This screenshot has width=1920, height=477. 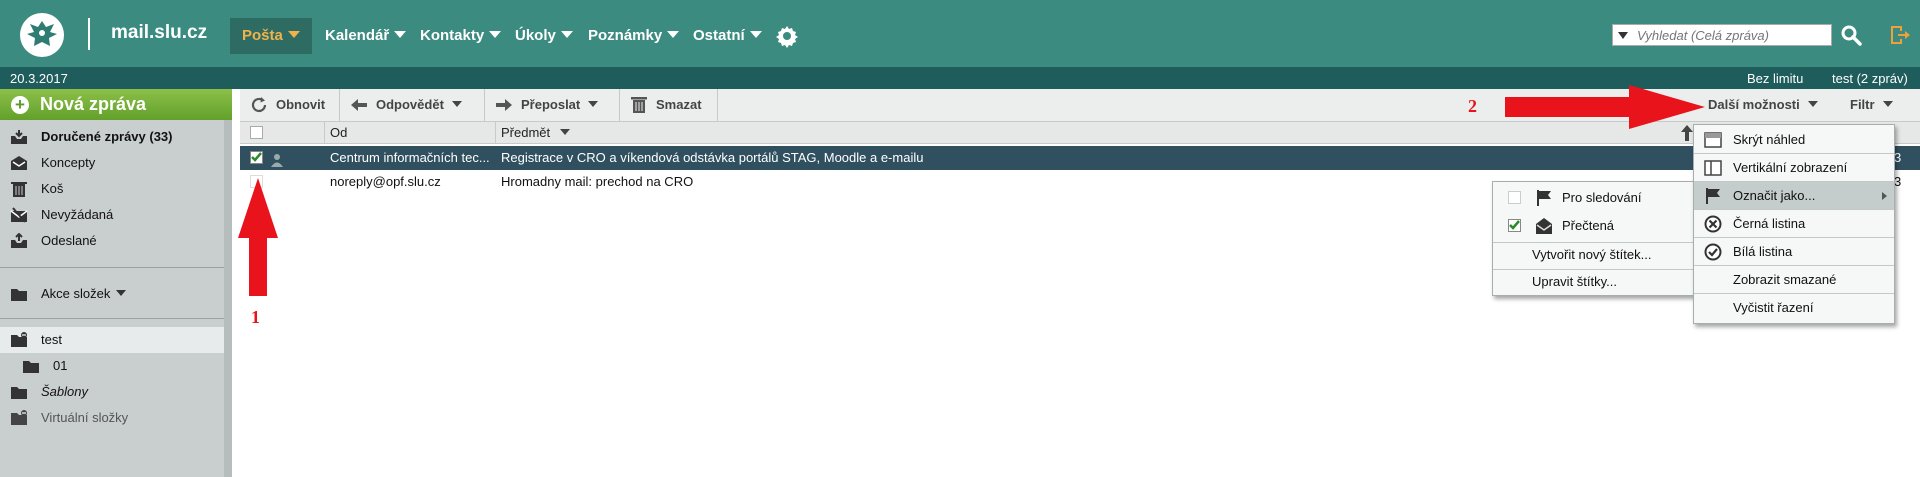 What do you see at coordinates (669, 105) in the screenshot?
I see `delete-button: Smazat` at bounding box center [669, 105].